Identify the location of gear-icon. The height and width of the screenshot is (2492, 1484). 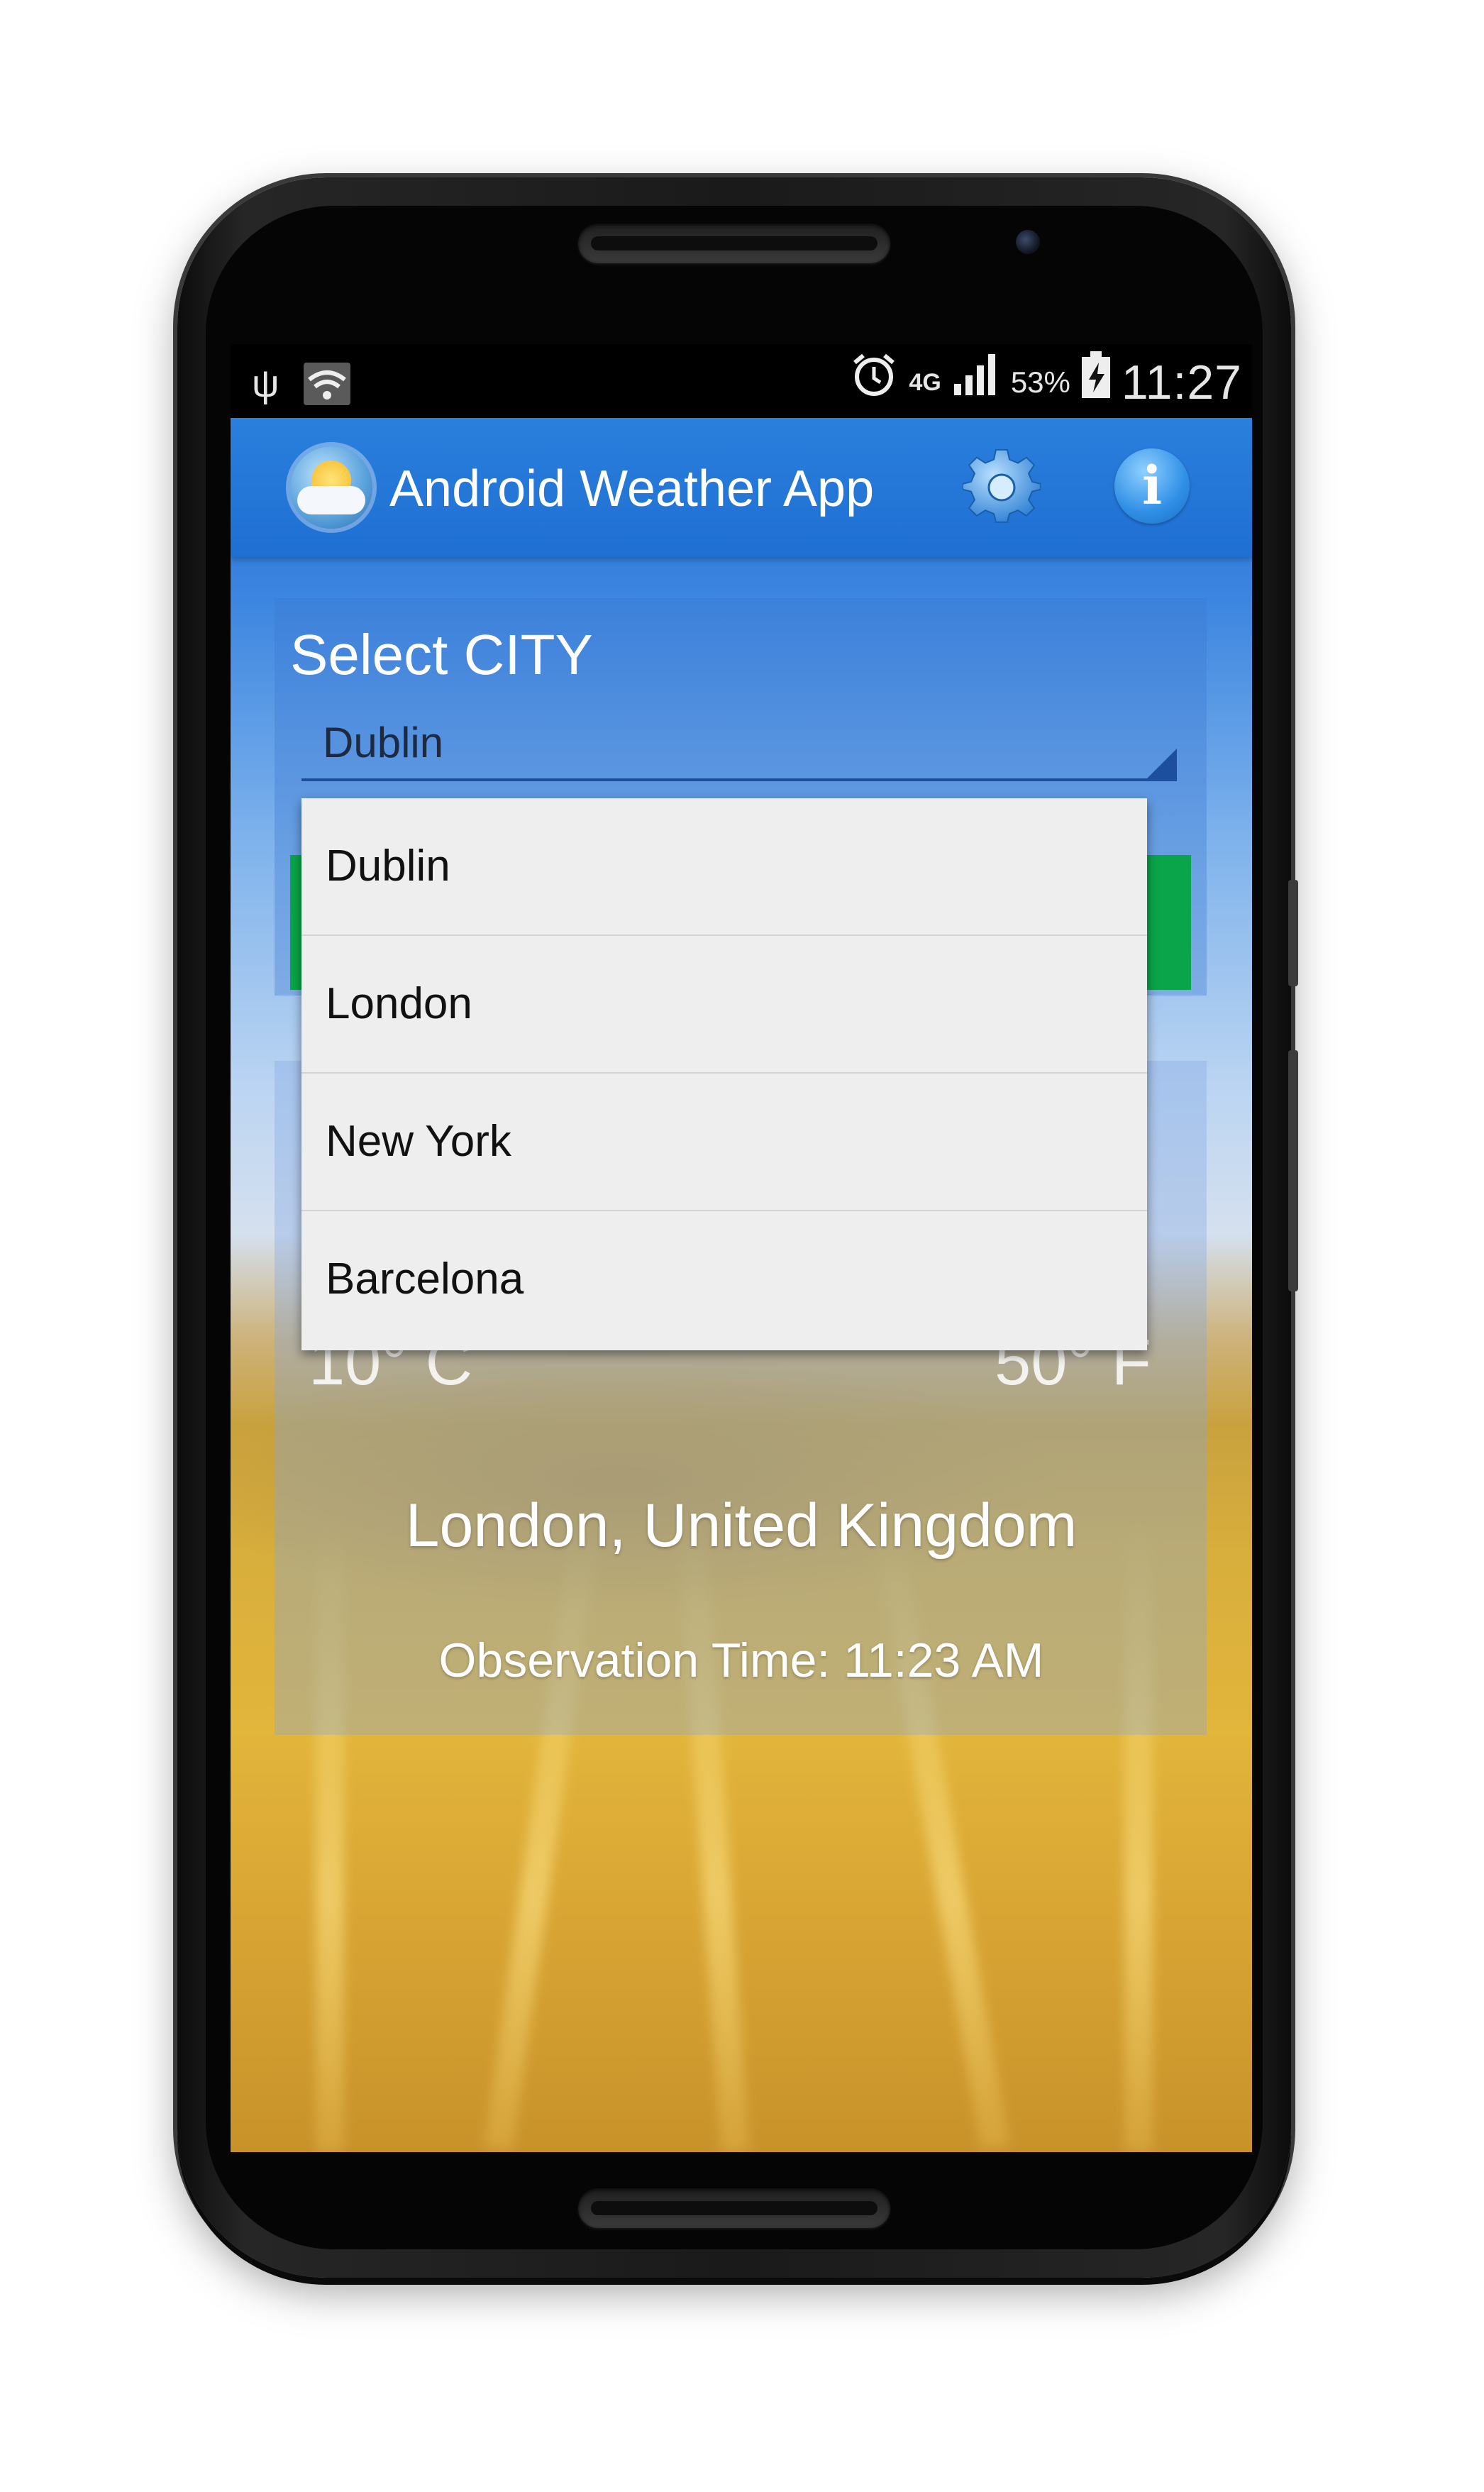
(1002, 487).